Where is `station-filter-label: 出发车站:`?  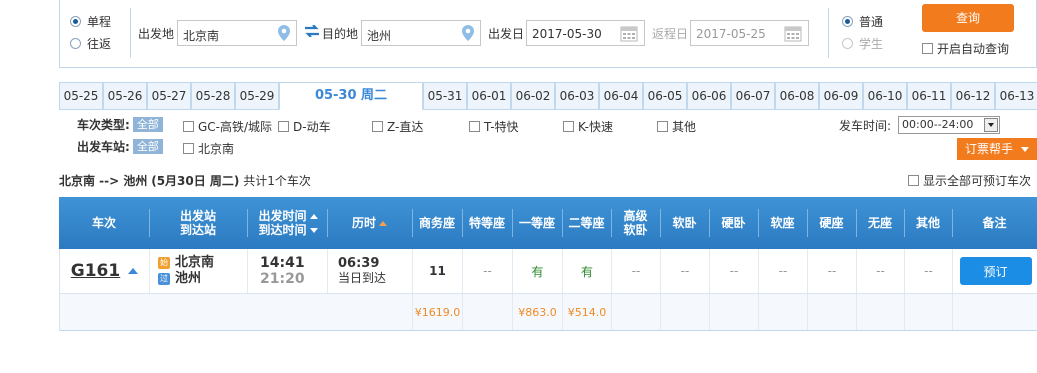 station-filter-label: 出发车站: is located at coordinates (103, 147).